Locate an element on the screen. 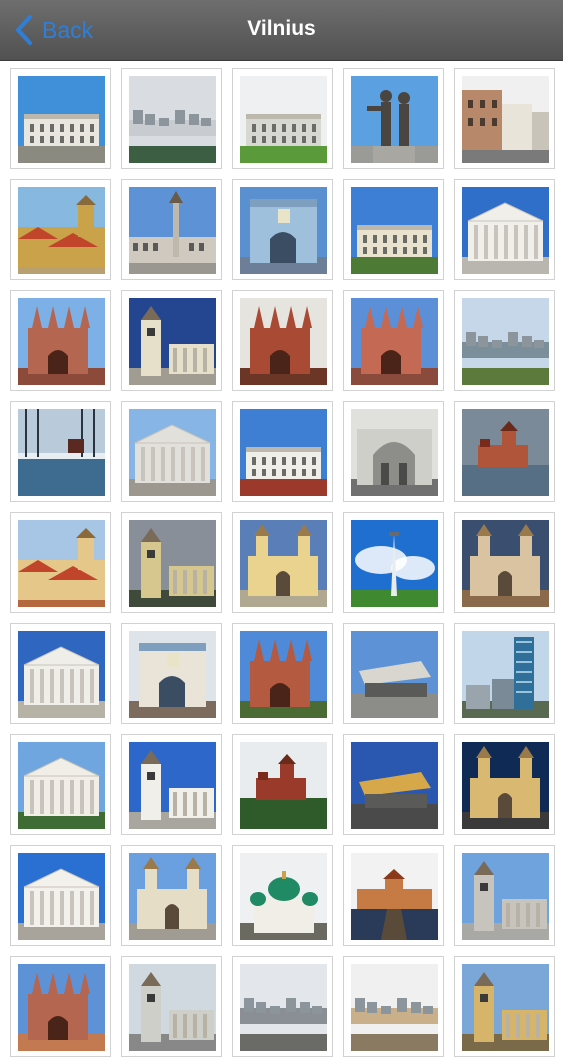 The height and width of the screenshot is (1057, 563). navigation-bar: Back Vilnius is located at coordinates (281, 30).